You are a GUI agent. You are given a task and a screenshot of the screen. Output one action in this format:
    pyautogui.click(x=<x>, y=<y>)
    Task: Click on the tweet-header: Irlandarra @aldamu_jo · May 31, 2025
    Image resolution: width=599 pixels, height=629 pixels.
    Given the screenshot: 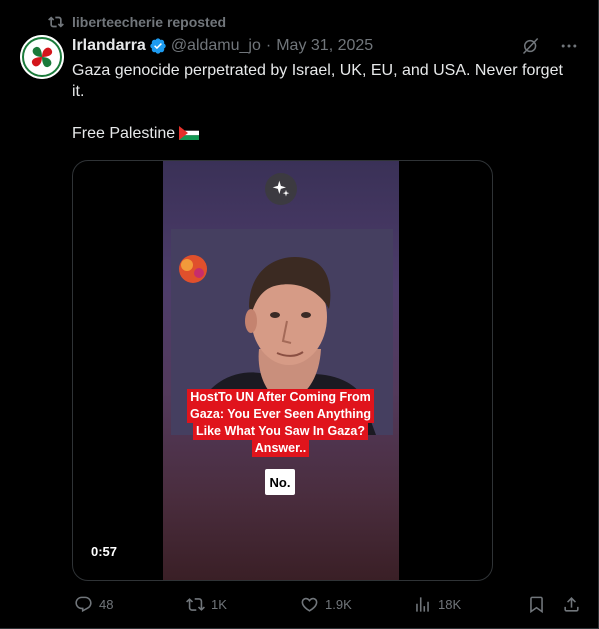 What is the action you would take?
    pyautogui.click(x=325, y=46)
    